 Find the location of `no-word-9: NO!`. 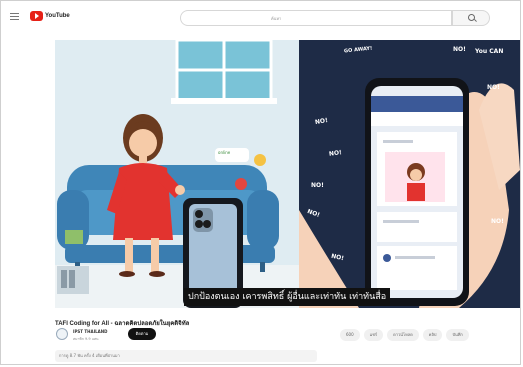

no-word-9: NO! is located at coordinates (493, 87).